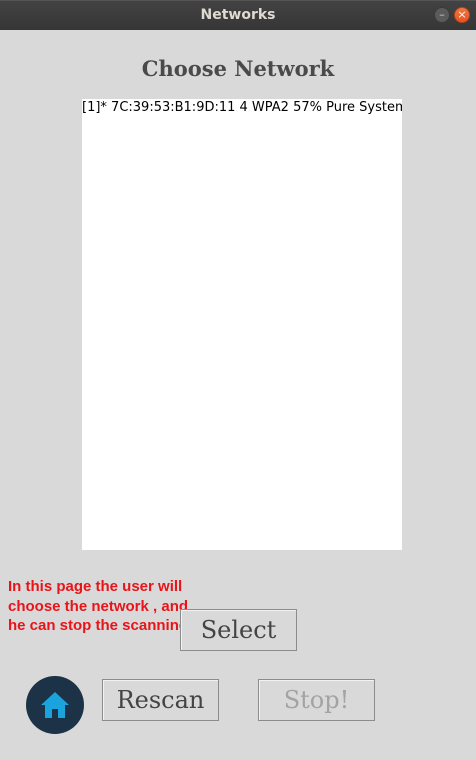 Image resolution: width=476 pixels, height=760 pixels. I want to click on close-icon: ×, so click(462, 14).